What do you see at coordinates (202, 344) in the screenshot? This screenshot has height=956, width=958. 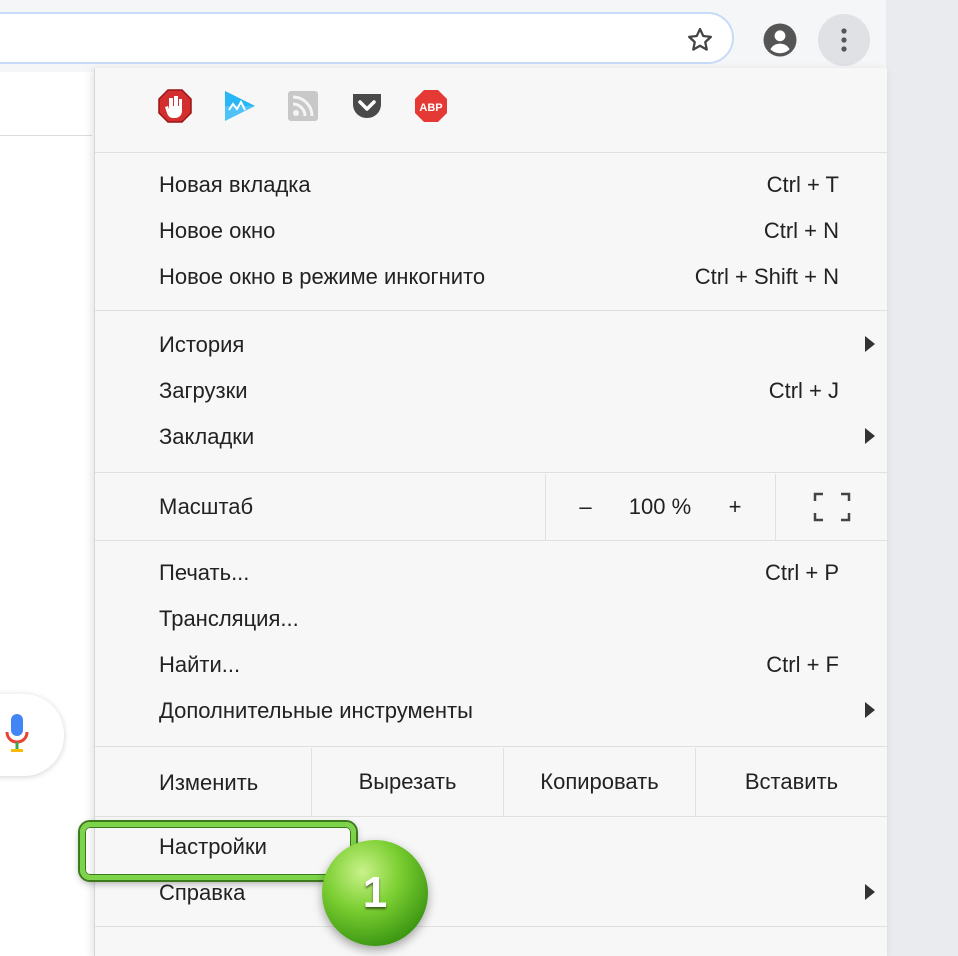 I see `menu-item-label: История` at bounding box center [202, 344].